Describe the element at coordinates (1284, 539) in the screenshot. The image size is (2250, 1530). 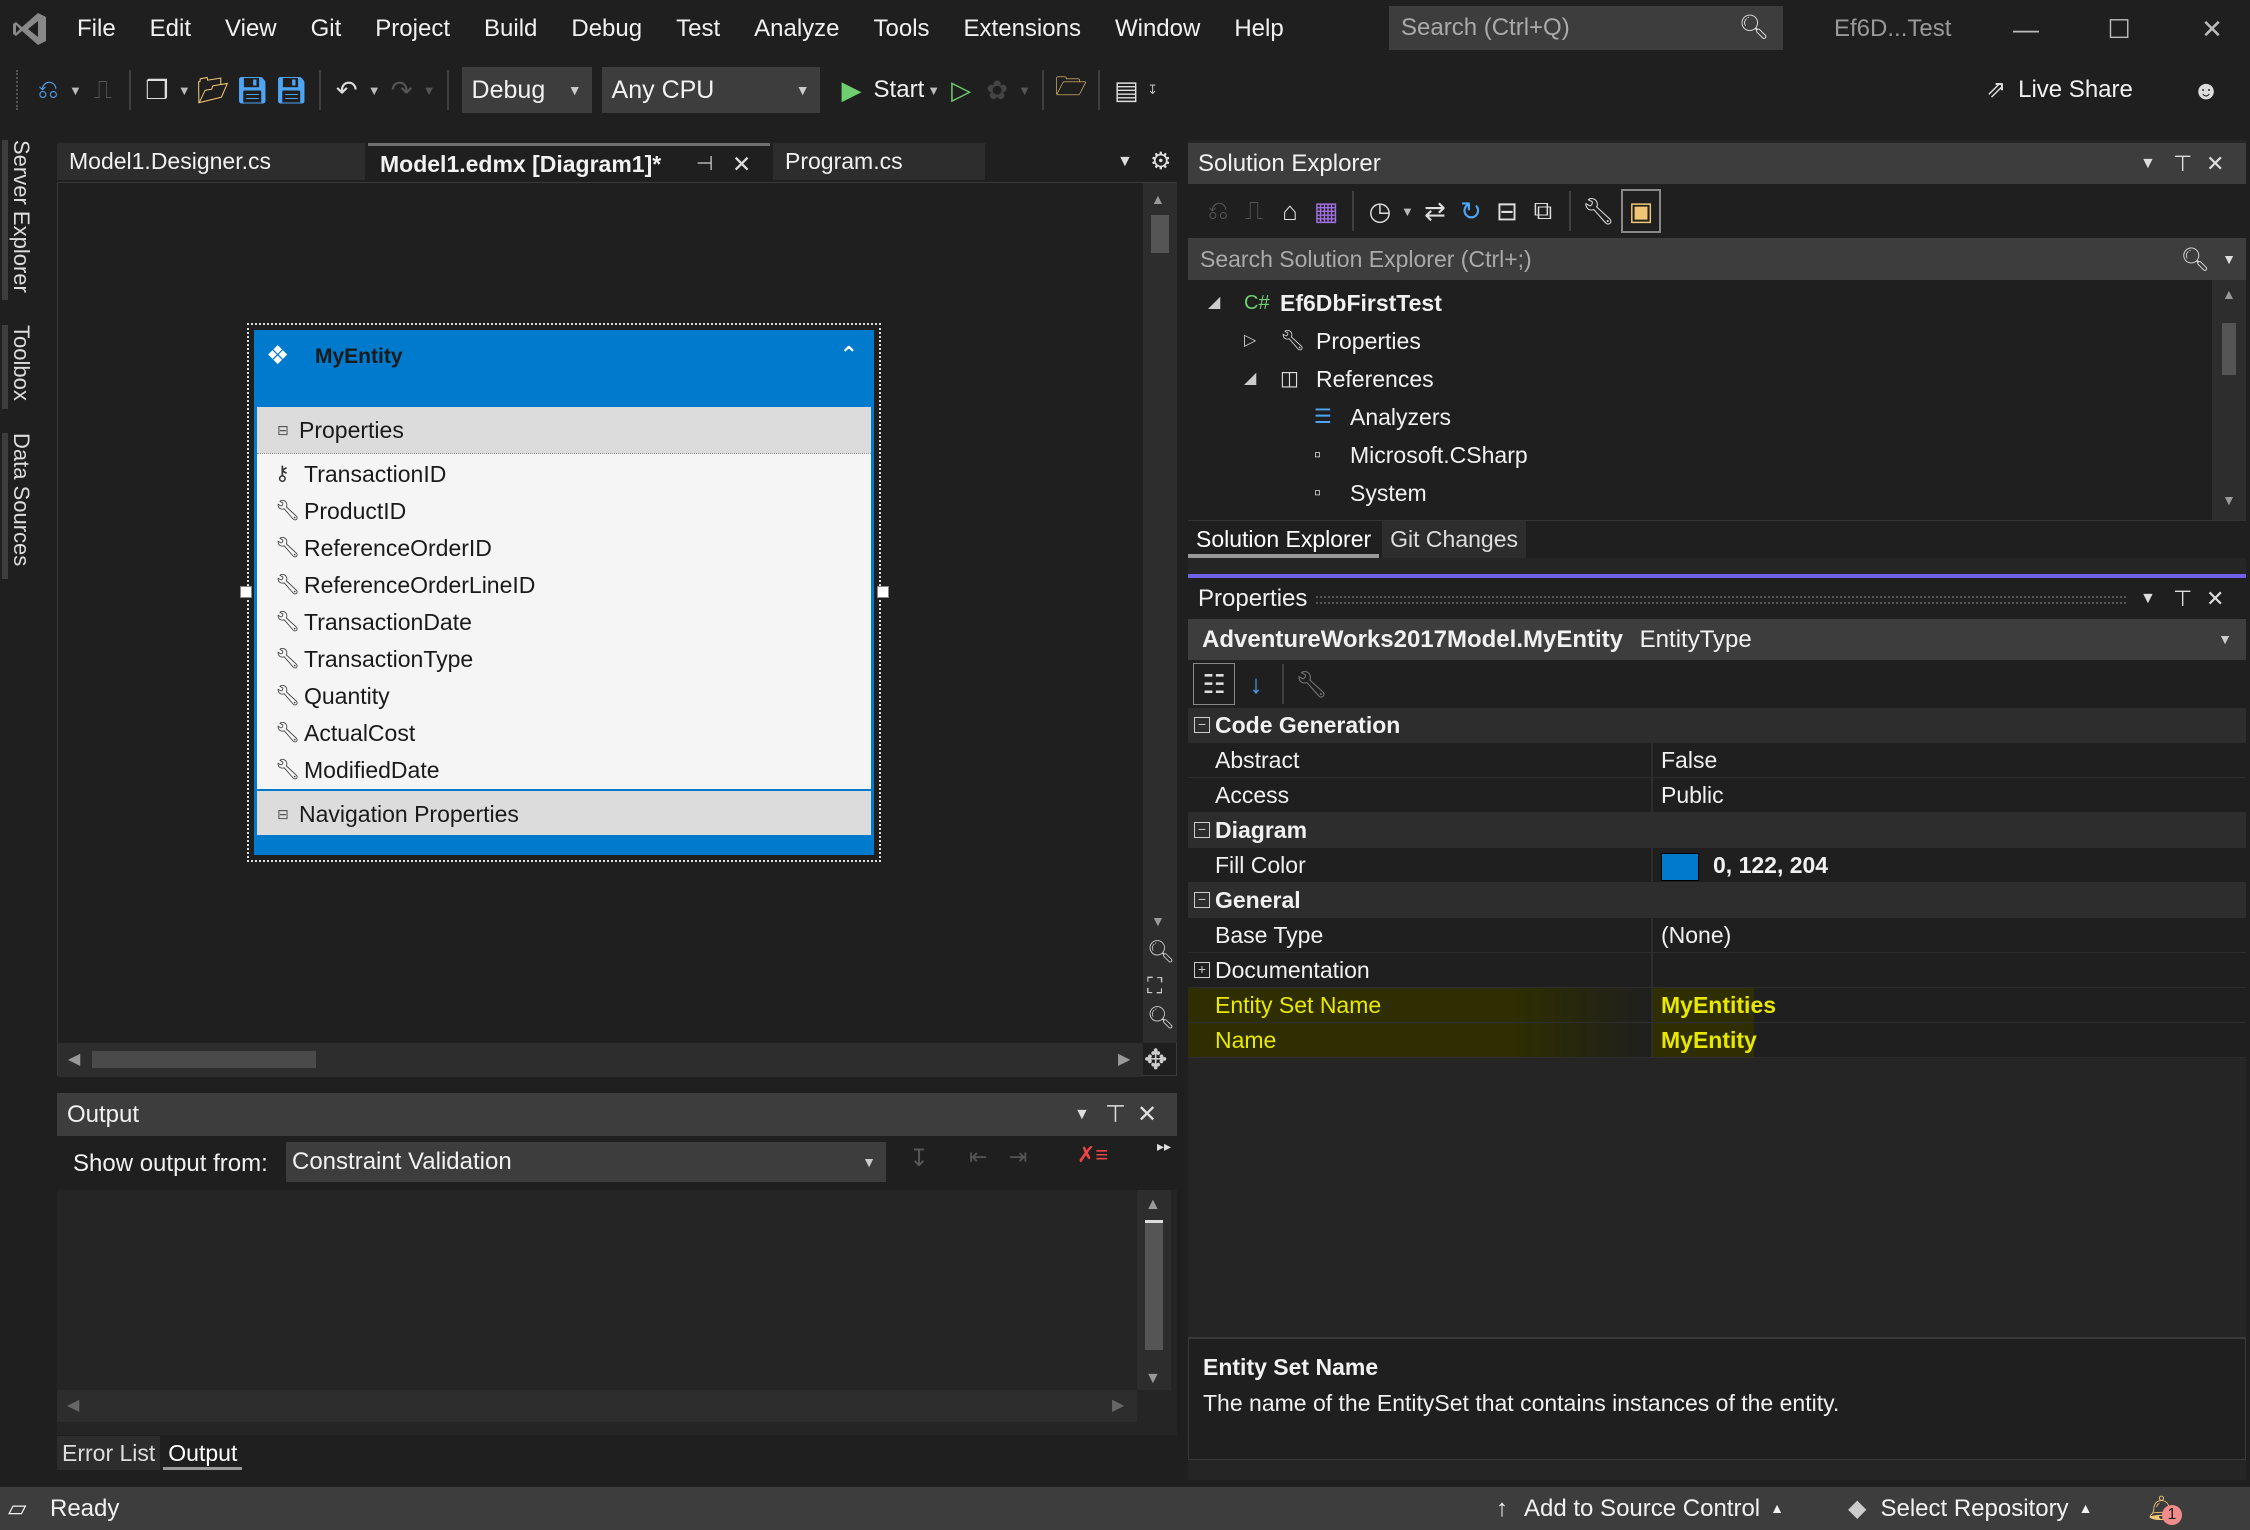
I see `tab-solution-explorer: Solution Explorer` at that location.